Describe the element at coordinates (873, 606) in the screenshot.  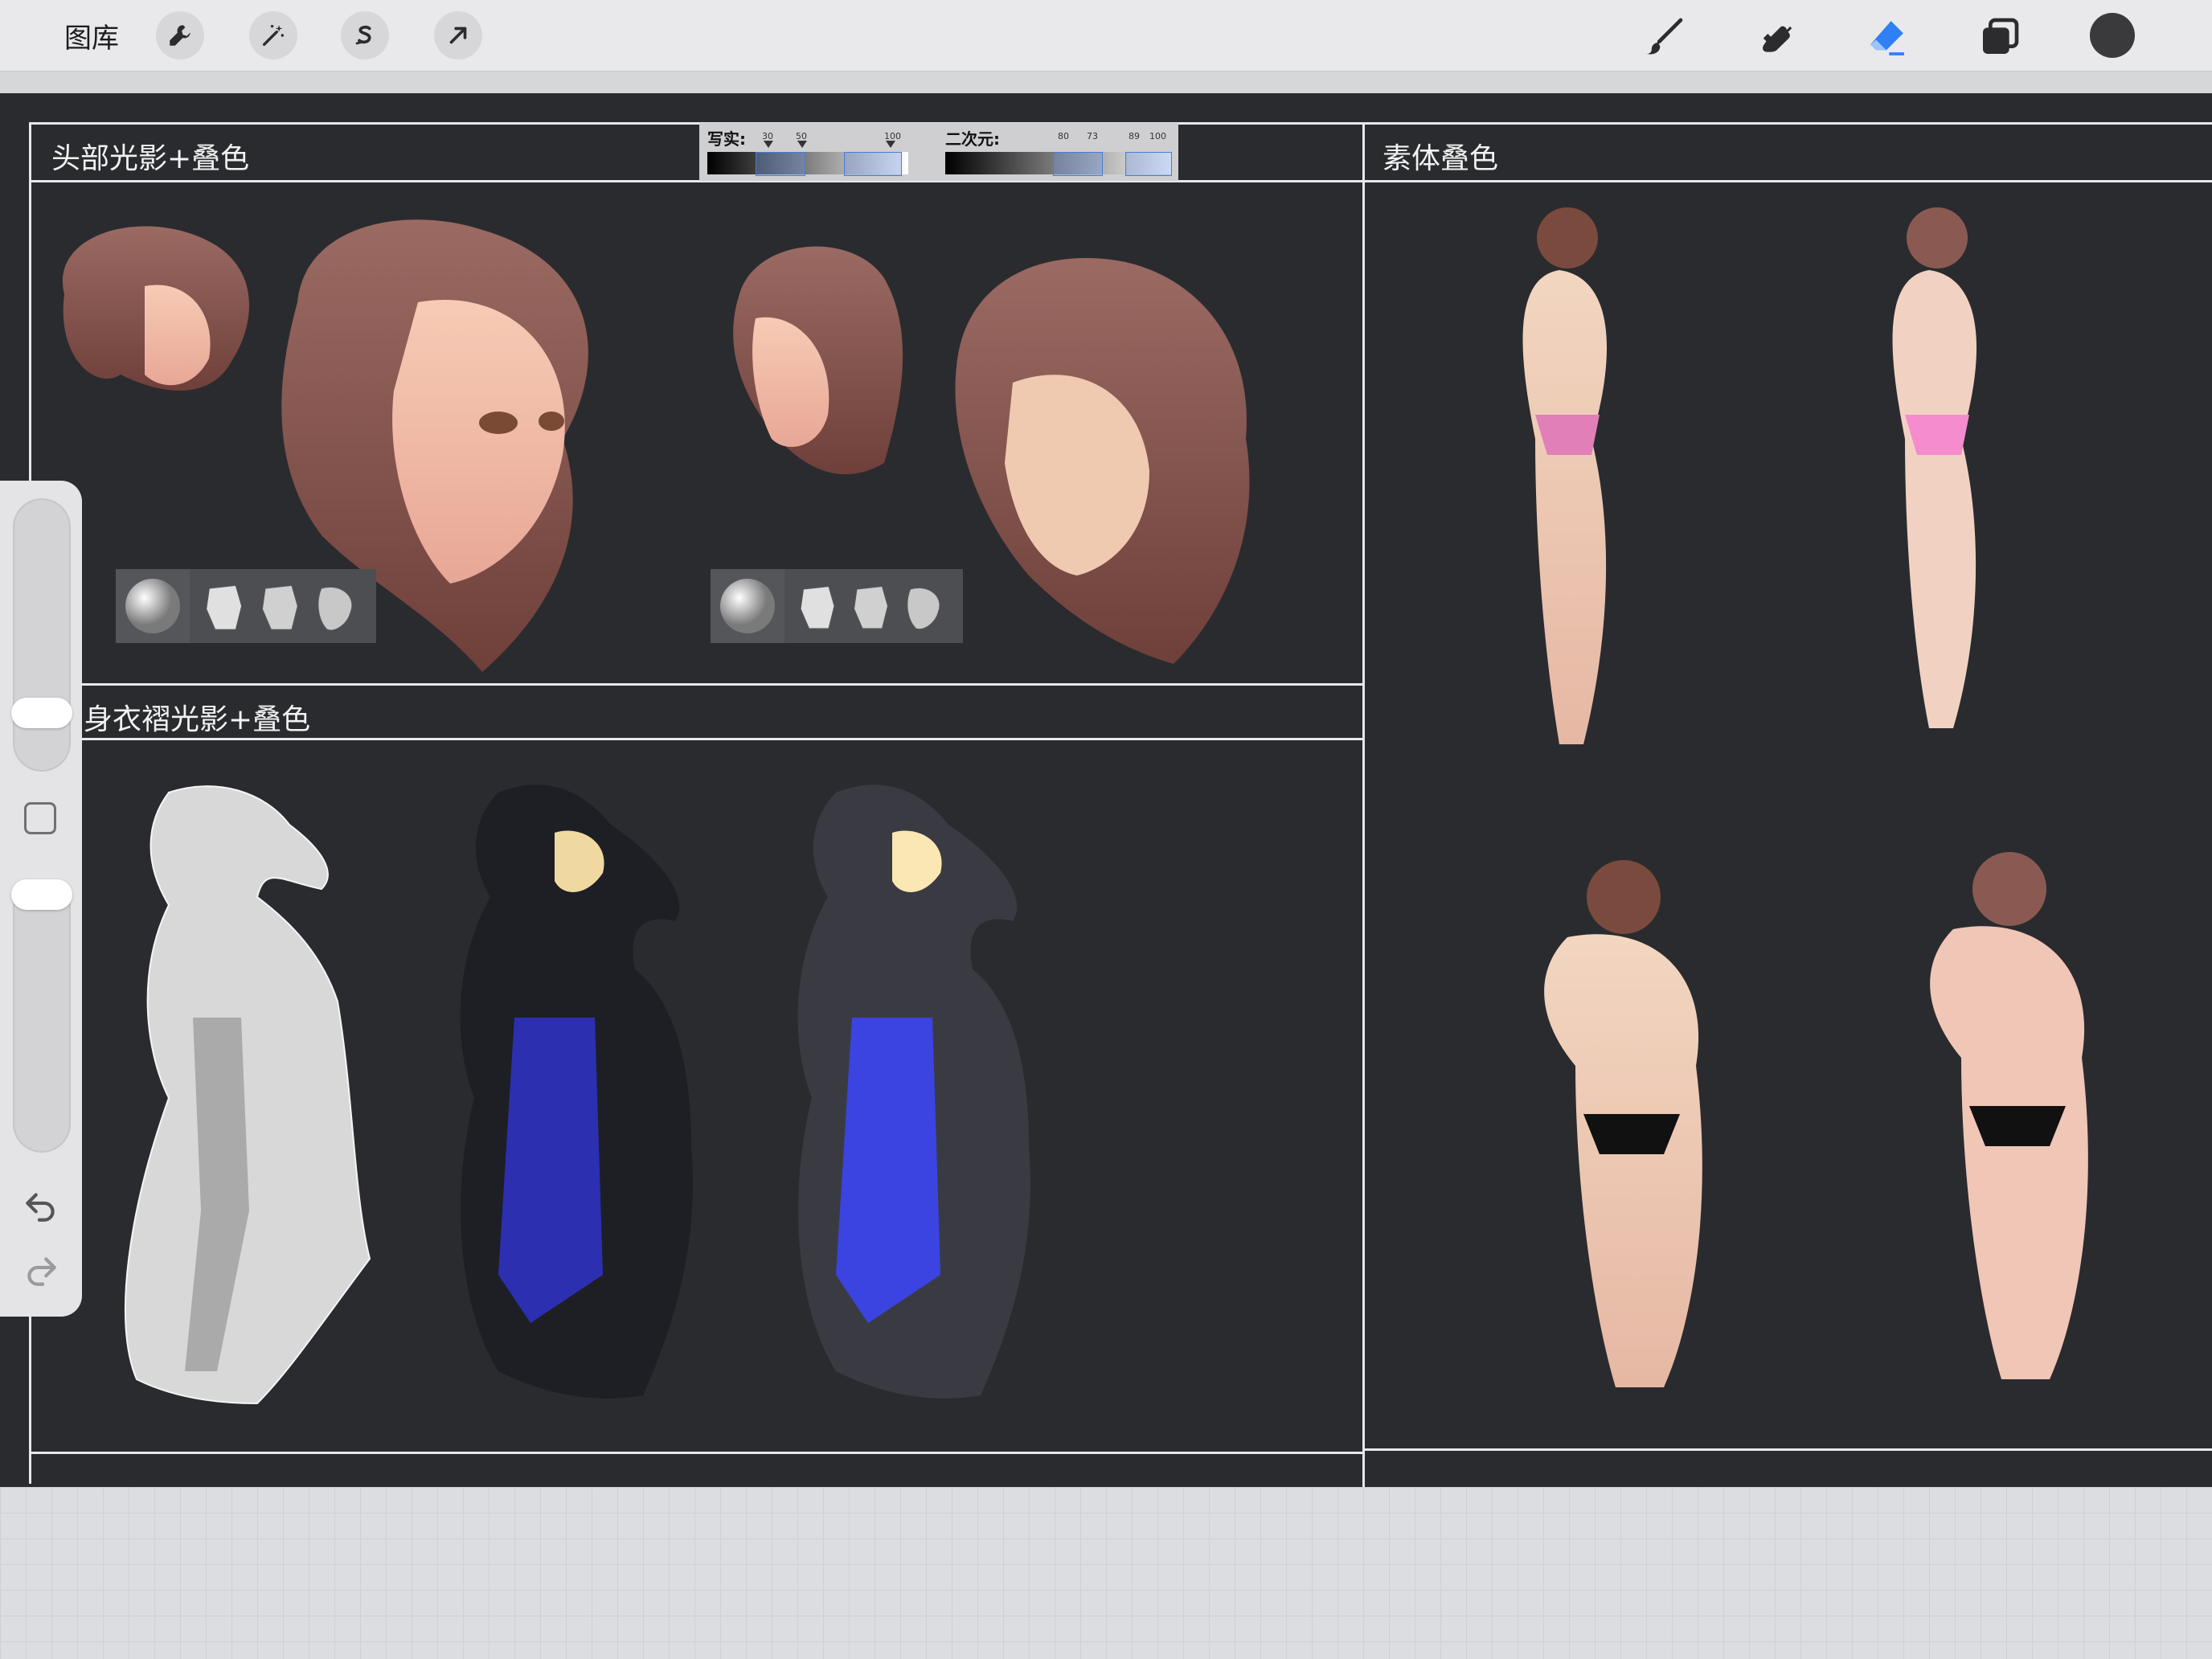
I see `head-planes-icon` at that location.